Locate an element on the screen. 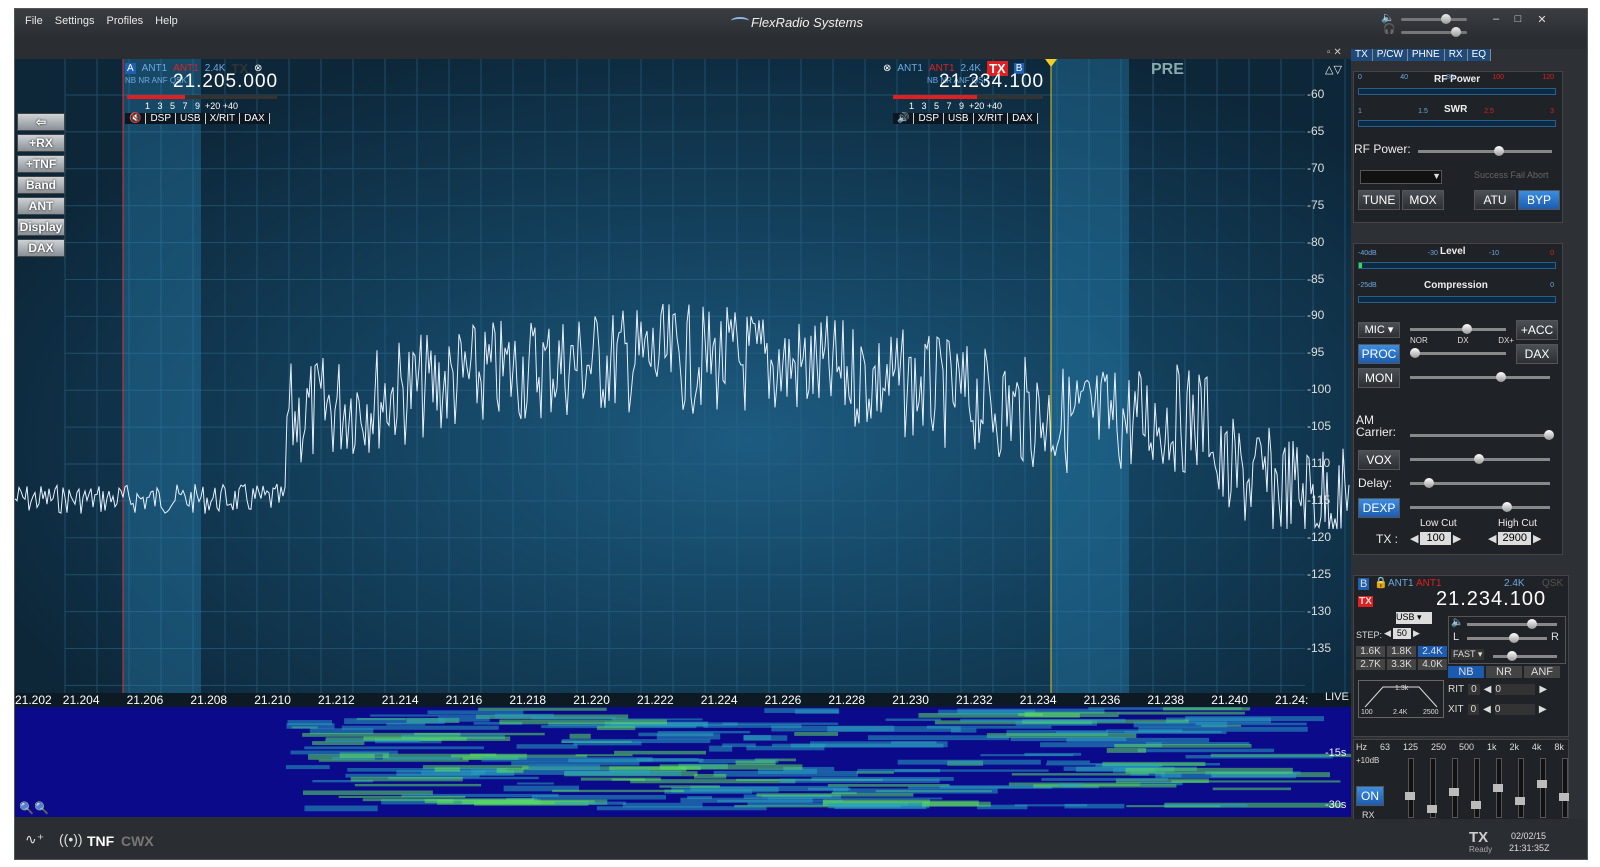 This screenshot has width=1600, height=867. rx-step-right-icon: ▶ is located at coordinates (1416, 633).